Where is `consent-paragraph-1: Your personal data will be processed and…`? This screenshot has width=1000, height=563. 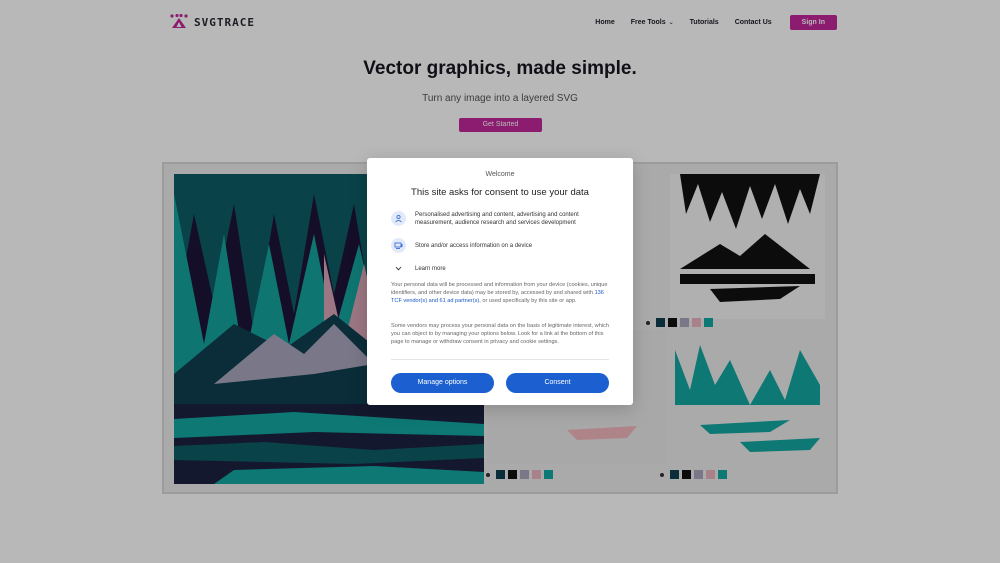
consent-paragraph-1: Your personal data will be processed and… is located at coordinates (500, 293).